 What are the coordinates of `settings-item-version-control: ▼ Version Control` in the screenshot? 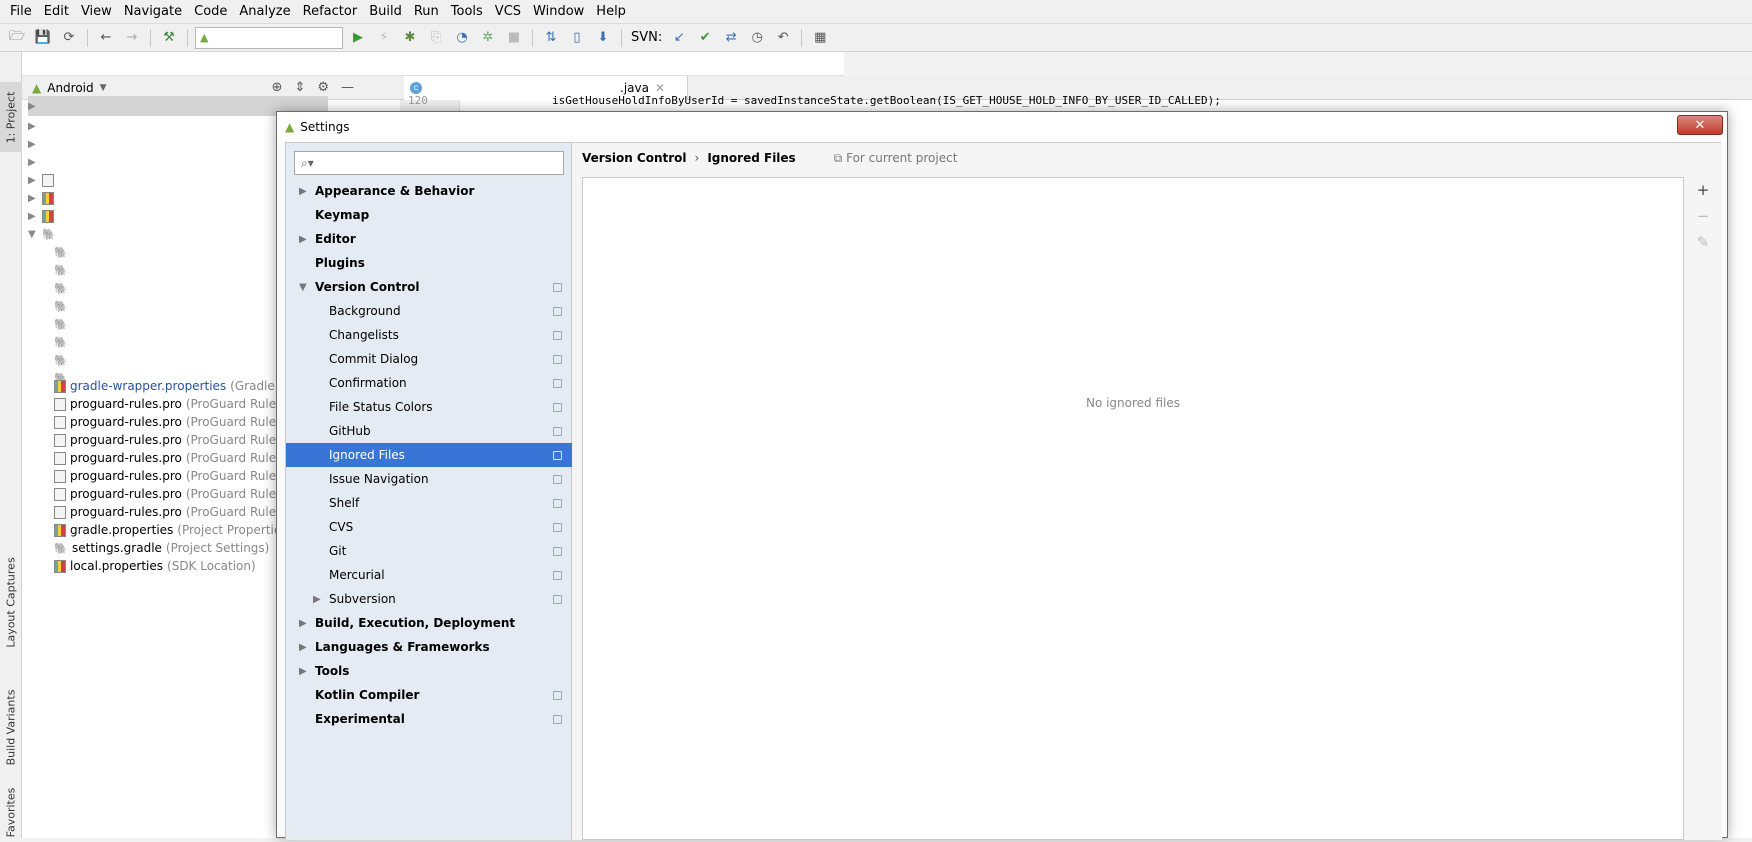 It's located at (429, 287).